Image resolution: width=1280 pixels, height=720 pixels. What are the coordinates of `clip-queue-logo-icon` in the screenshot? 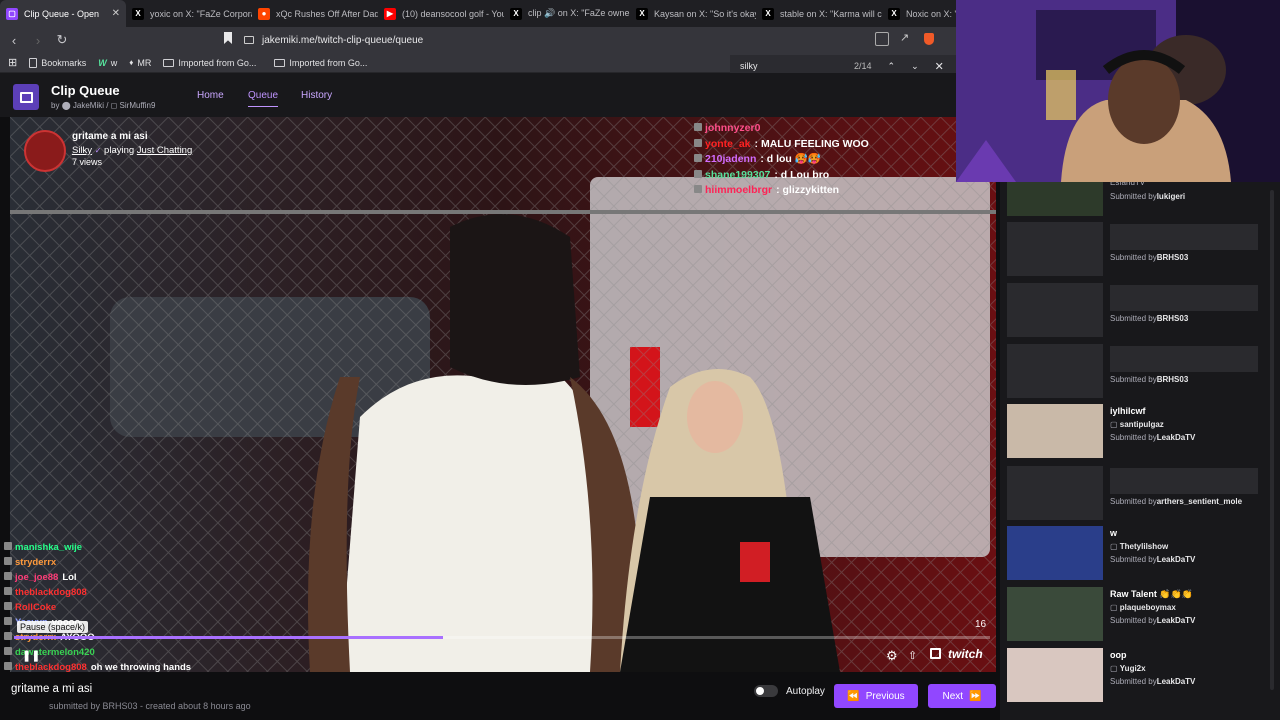 It's located at (26, 97).